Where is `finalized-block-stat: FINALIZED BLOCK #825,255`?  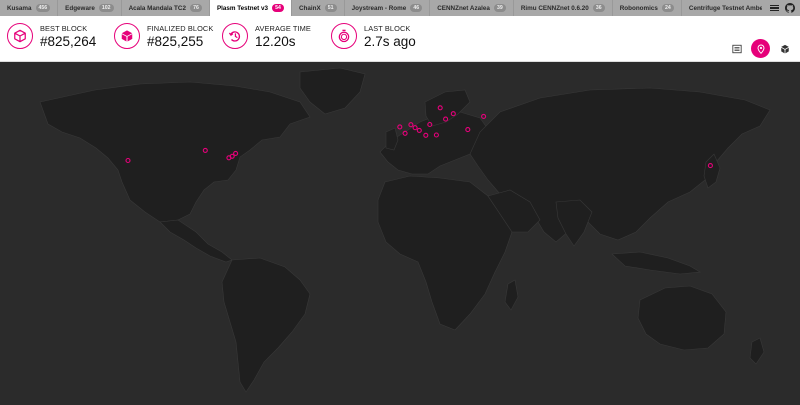
finalized-block-stat: FINALIZED BLOCK #825,255 is located at coordinates (163, 36).